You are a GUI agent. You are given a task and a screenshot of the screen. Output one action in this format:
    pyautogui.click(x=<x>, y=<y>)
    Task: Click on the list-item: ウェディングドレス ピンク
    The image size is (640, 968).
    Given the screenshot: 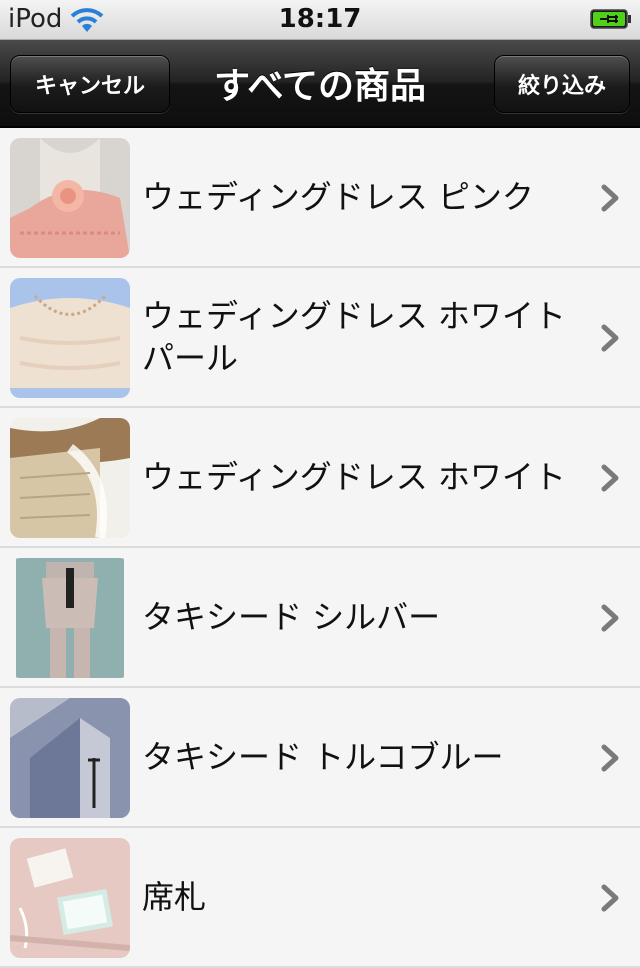 What is the action you would take?
    pyautogui.click(x=320, y=198)
    